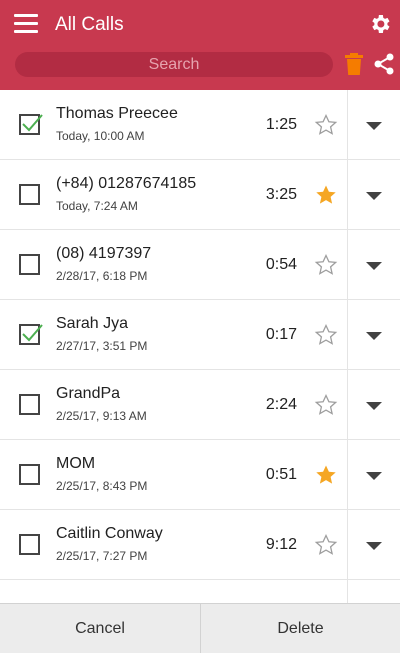  What do you see at coordinates (102, 556) in the screenshot?
I see `call-time: 2/25/17, 7:27 PM` at bounding box center [102, 556].